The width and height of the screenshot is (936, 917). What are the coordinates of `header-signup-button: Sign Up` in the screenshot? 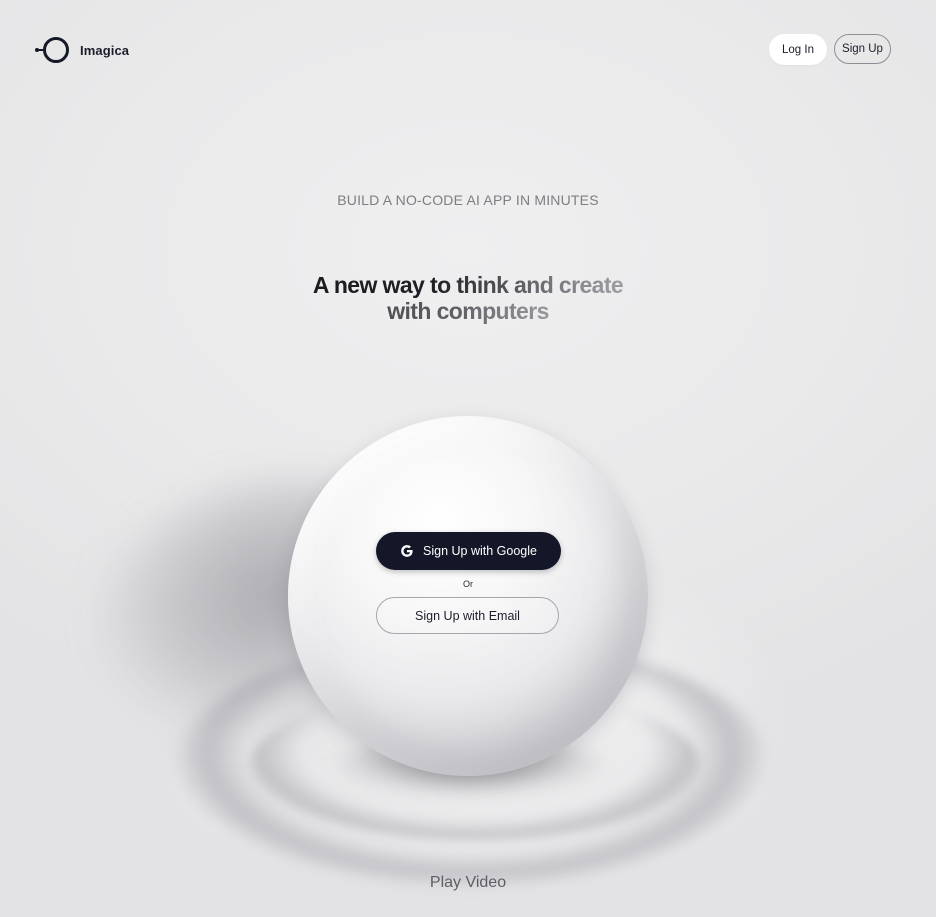 It's located at (862, 49).